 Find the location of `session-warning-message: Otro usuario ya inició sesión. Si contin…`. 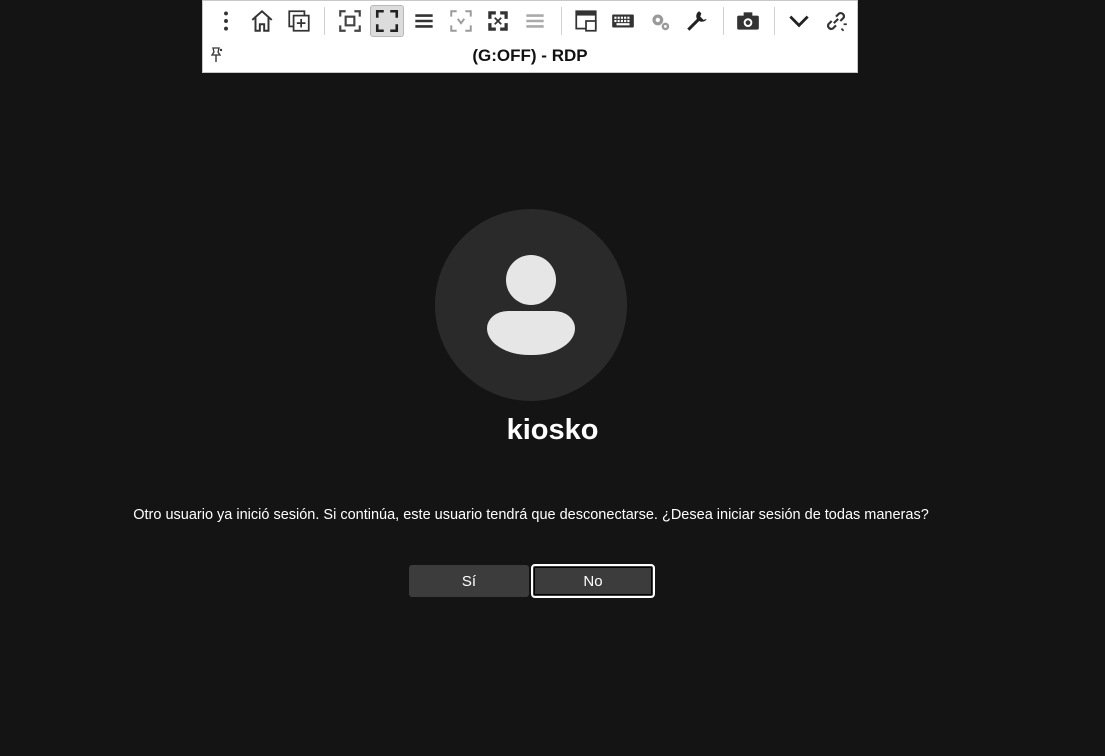

session-warning-message: Otro usuario ya inició sesión. Si contin… is located at coordinates (531, 515).